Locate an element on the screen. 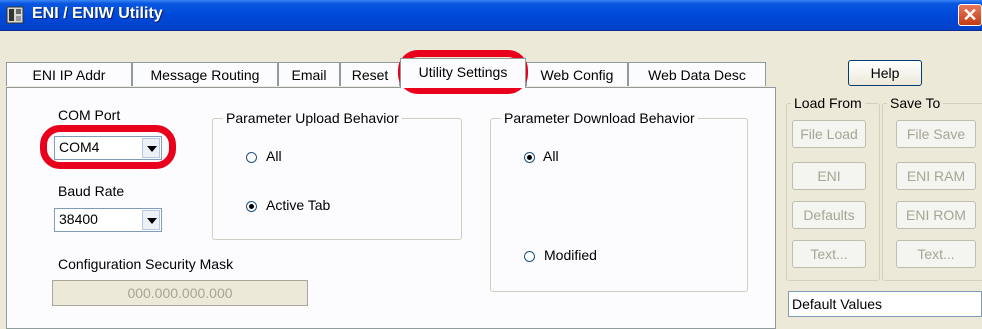 The height and width of the screenshot is (329, 982). download-all-radio is located at coordinates (529, 157).